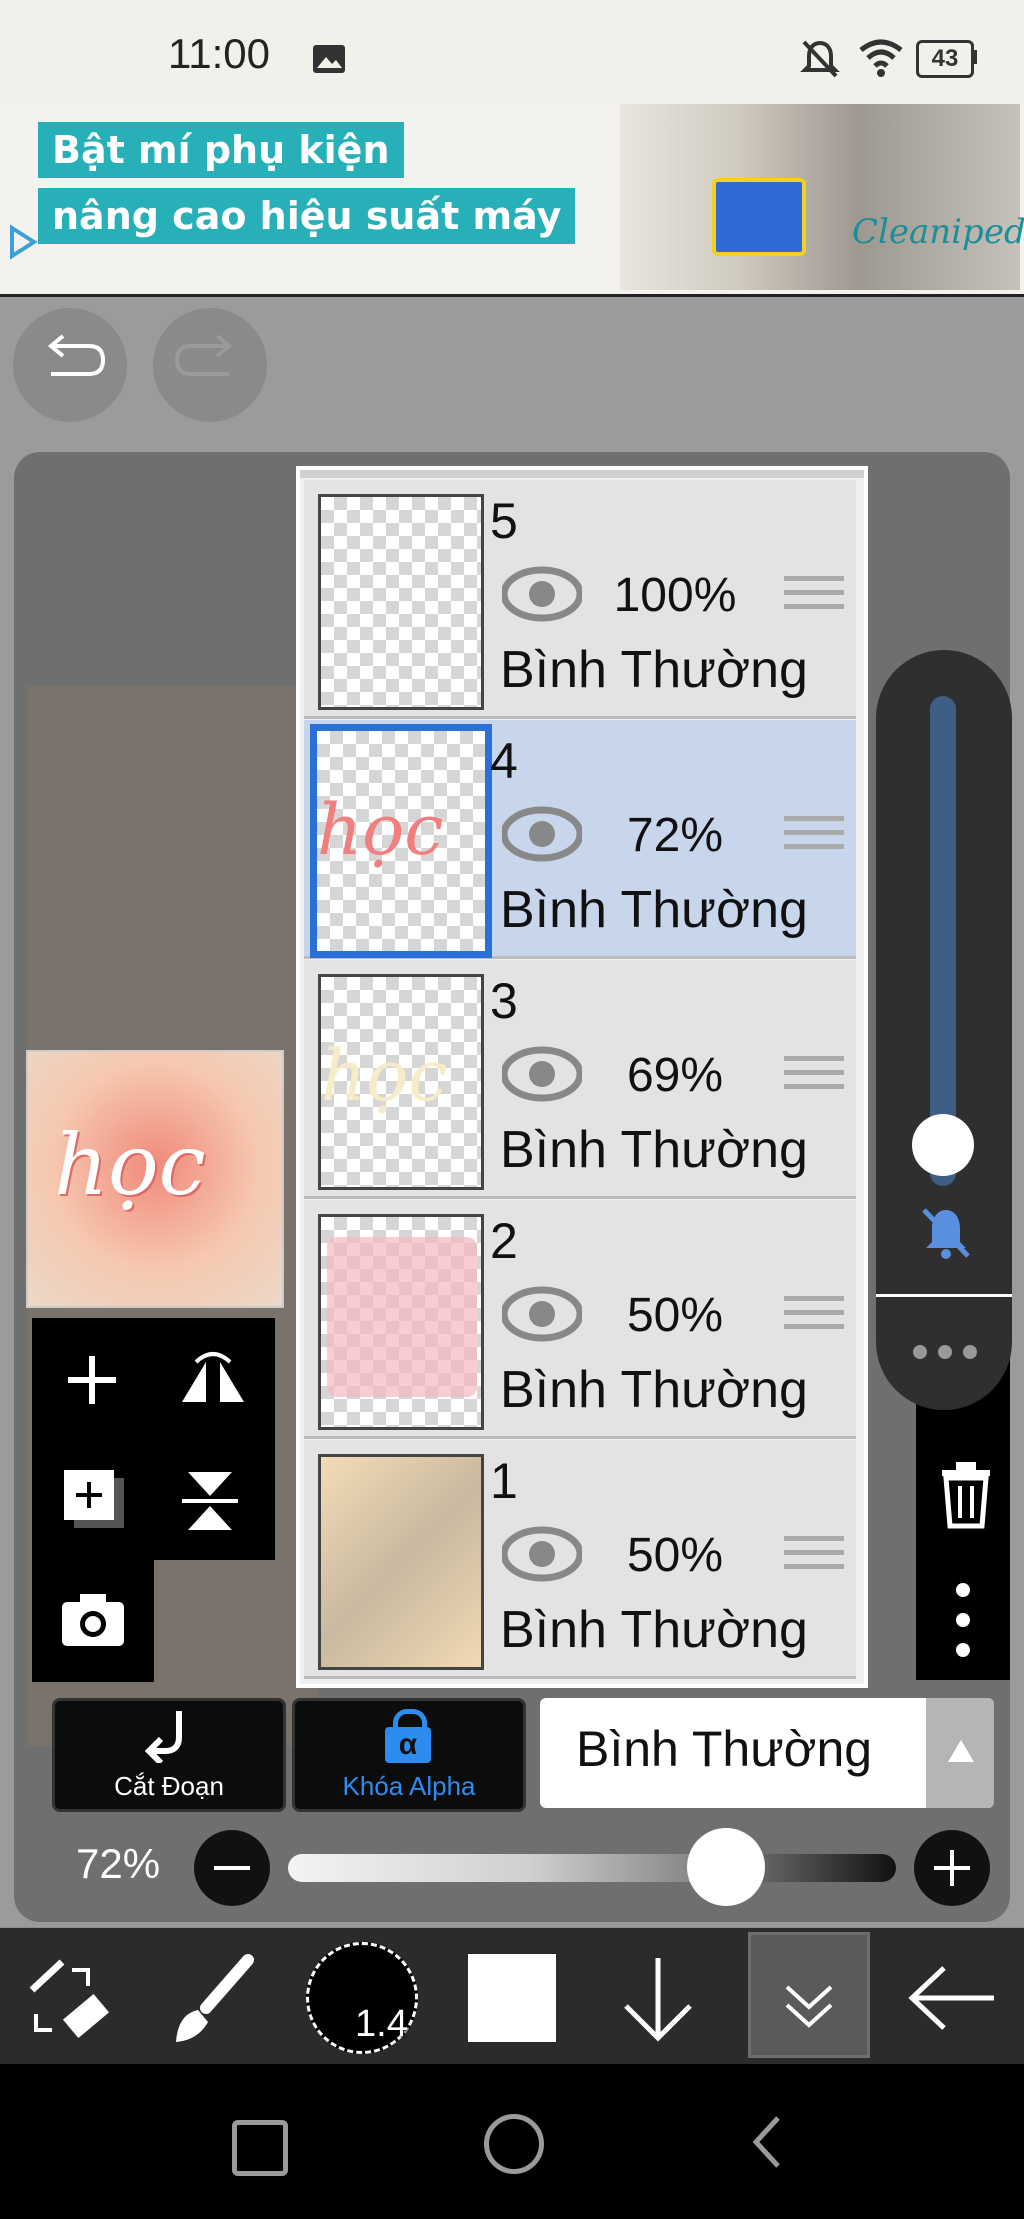 The height and width of the screenshot is (2219, 1024). What do you see at coordinates (504, 1481) in the screenshot?
I see `layer-number: 1` at bounding box center [504, 1481].